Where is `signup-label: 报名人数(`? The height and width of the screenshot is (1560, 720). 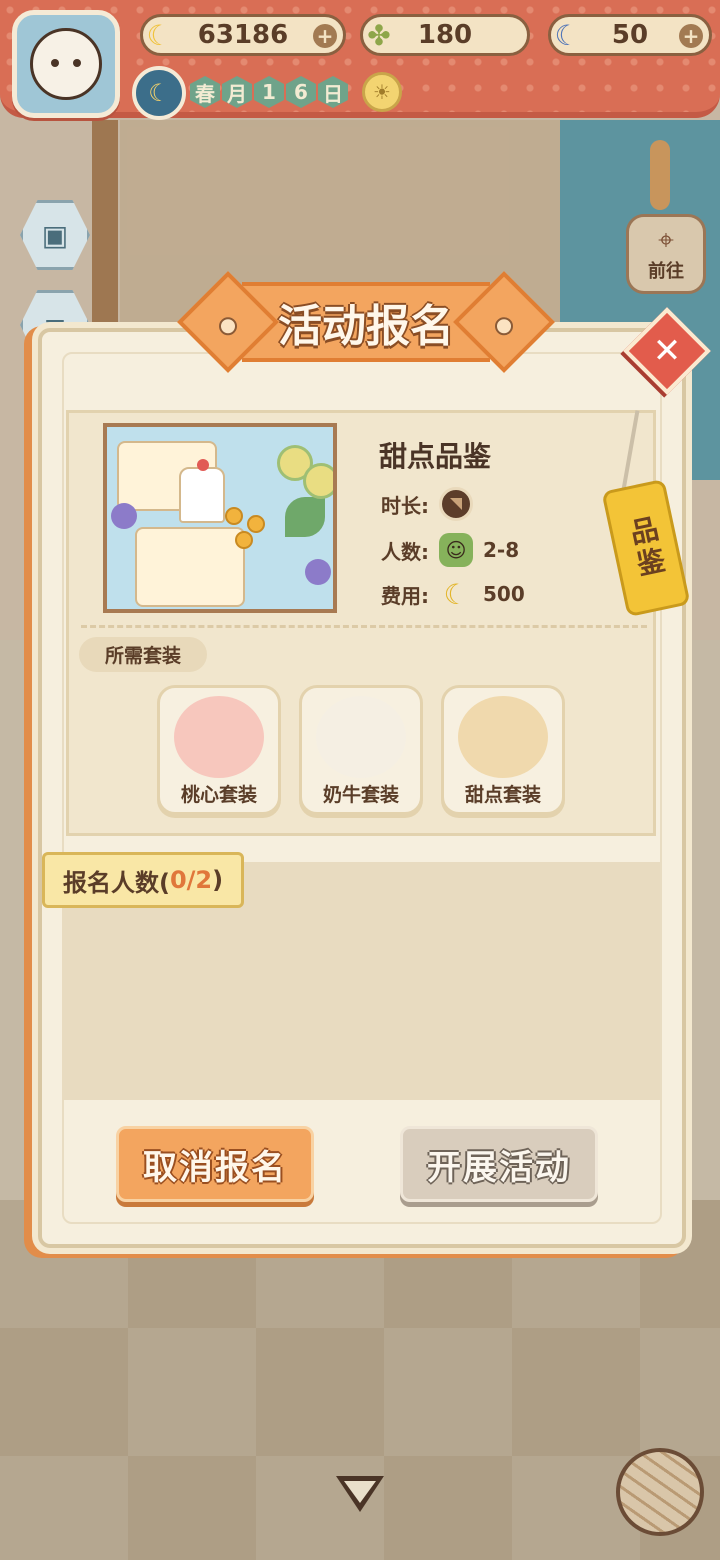
signup-label: 报名人数( is located at coordinates (116, 882).